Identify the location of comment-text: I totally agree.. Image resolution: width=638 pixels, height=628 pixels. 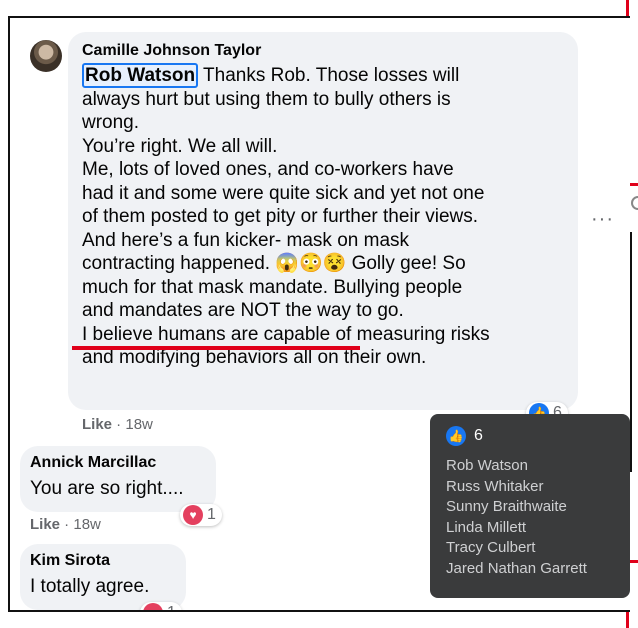
(90, 586).